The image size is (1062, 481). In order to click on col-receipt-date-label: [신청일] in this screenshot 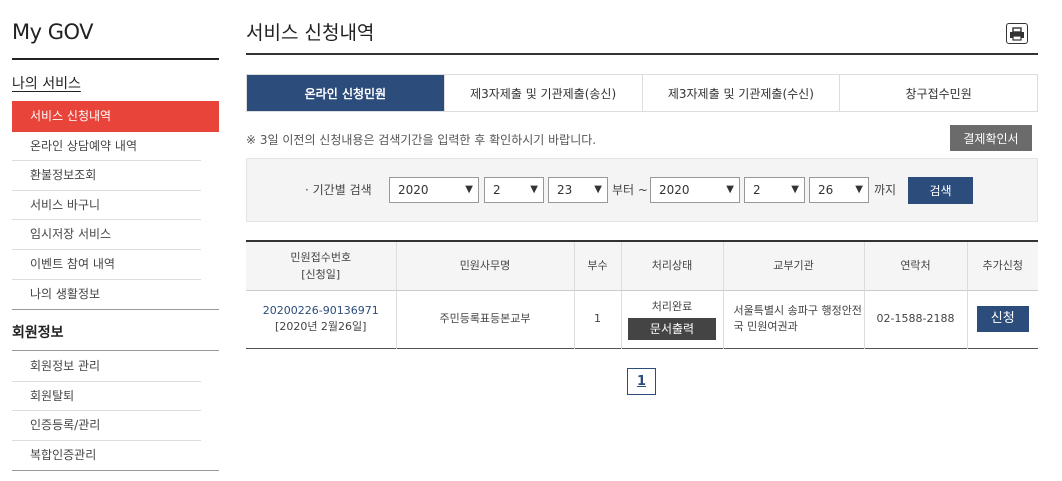, I will do `click(321, 274)`.